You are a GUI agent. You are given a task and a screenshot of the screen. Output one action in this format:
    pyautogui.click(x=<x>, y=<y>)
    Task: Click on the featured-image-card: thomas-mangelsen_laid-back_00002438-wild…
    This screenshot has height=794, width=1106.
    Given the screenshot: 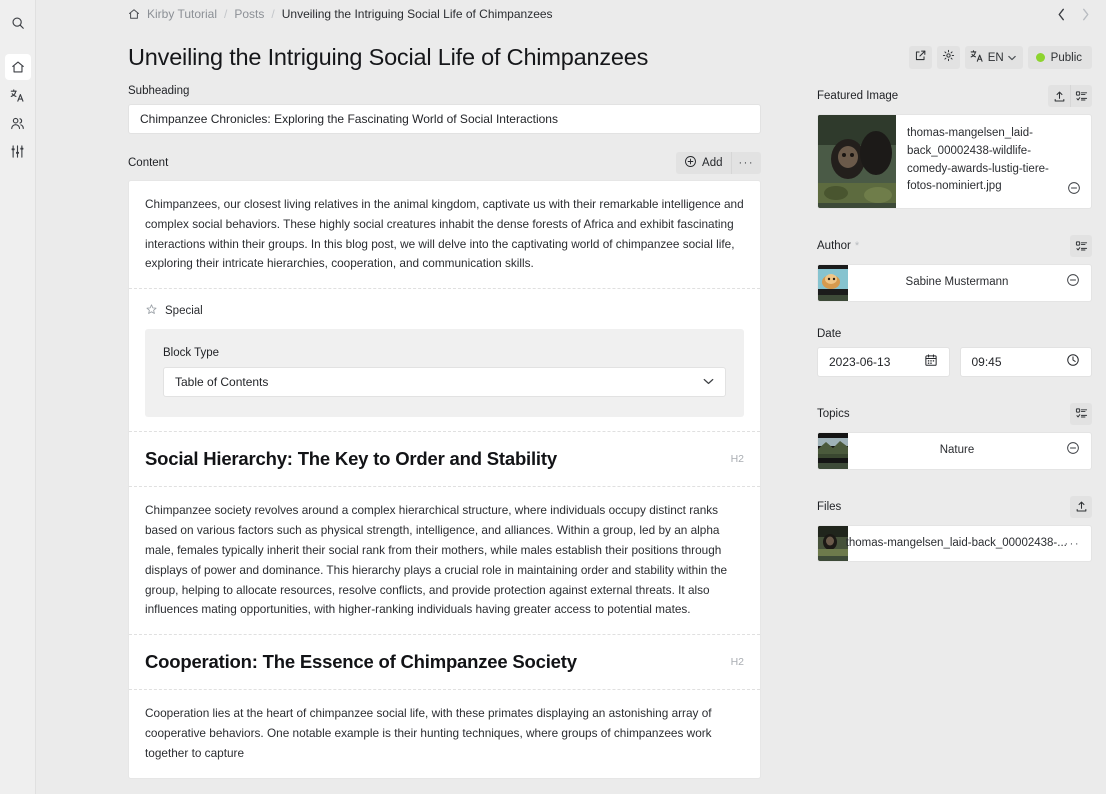 What is the action you would take?
    pyautogui.click(x=954, y=161)
    